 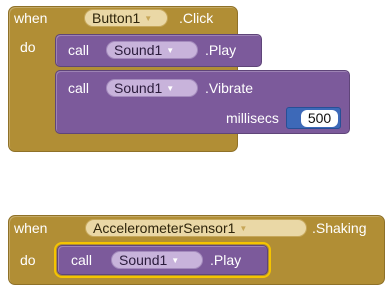 What do you see at coordinates (164, 228) in the screenshot?
I see `component-name: AccelerometerSensor1` at bounding box center [164, 228].